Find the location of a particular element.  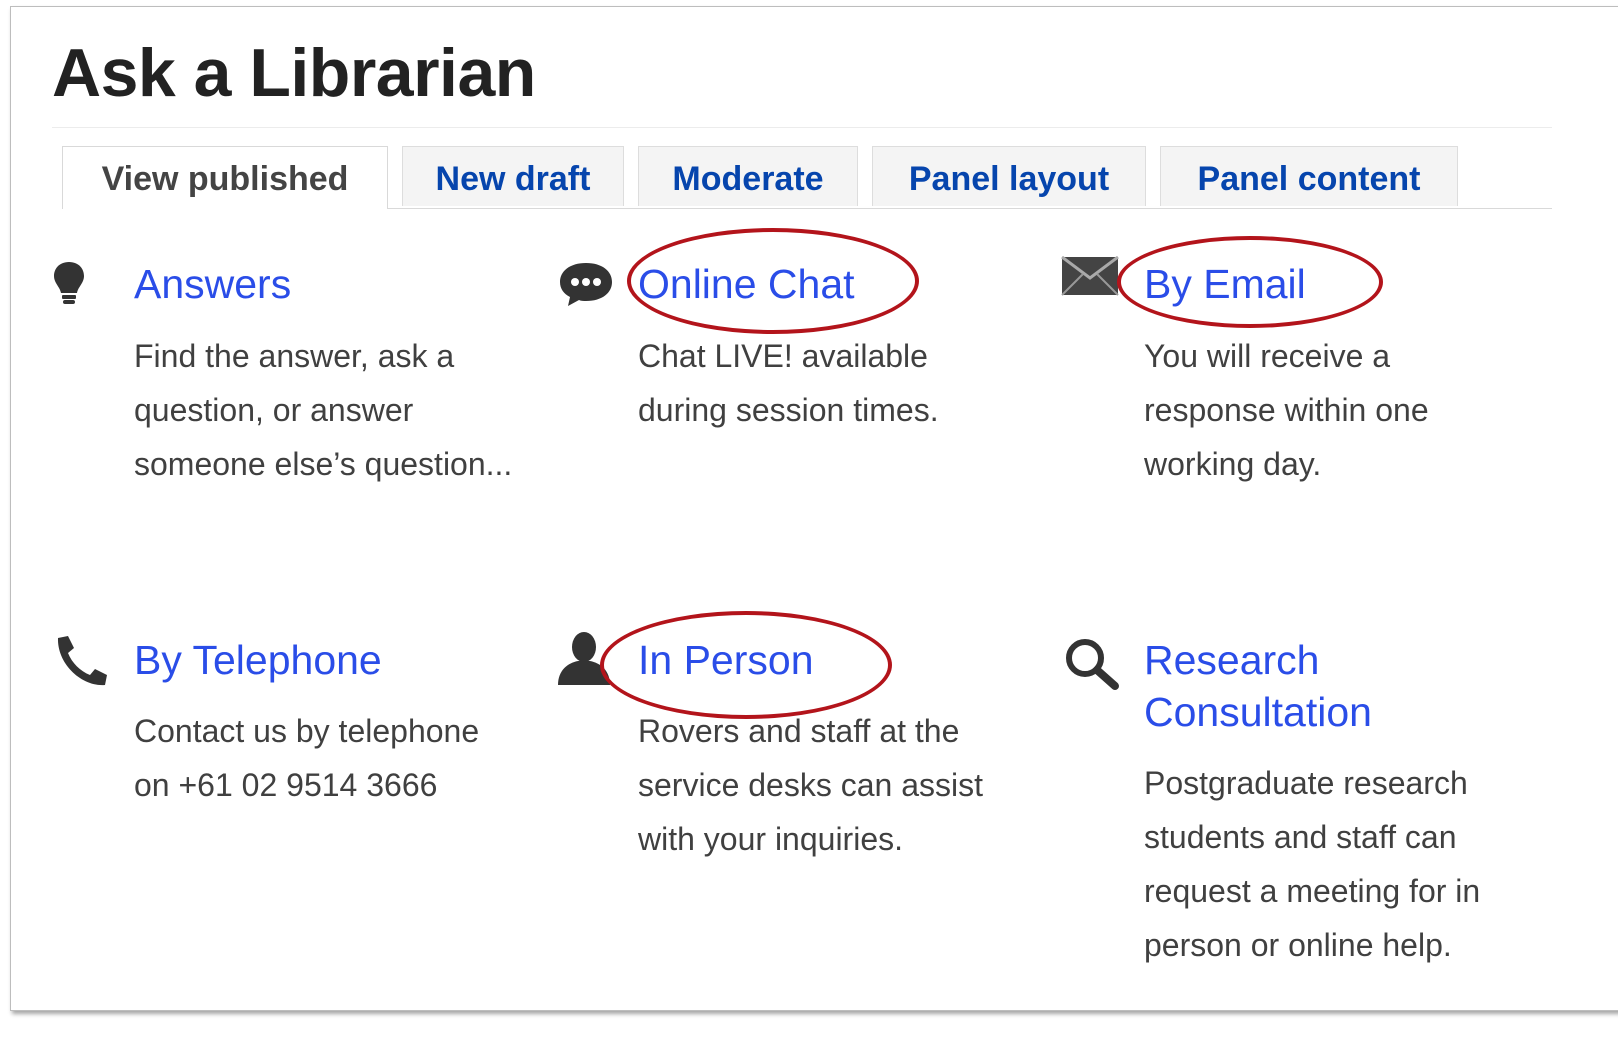

magnifier-icon is located at coordinates (1092, 666).